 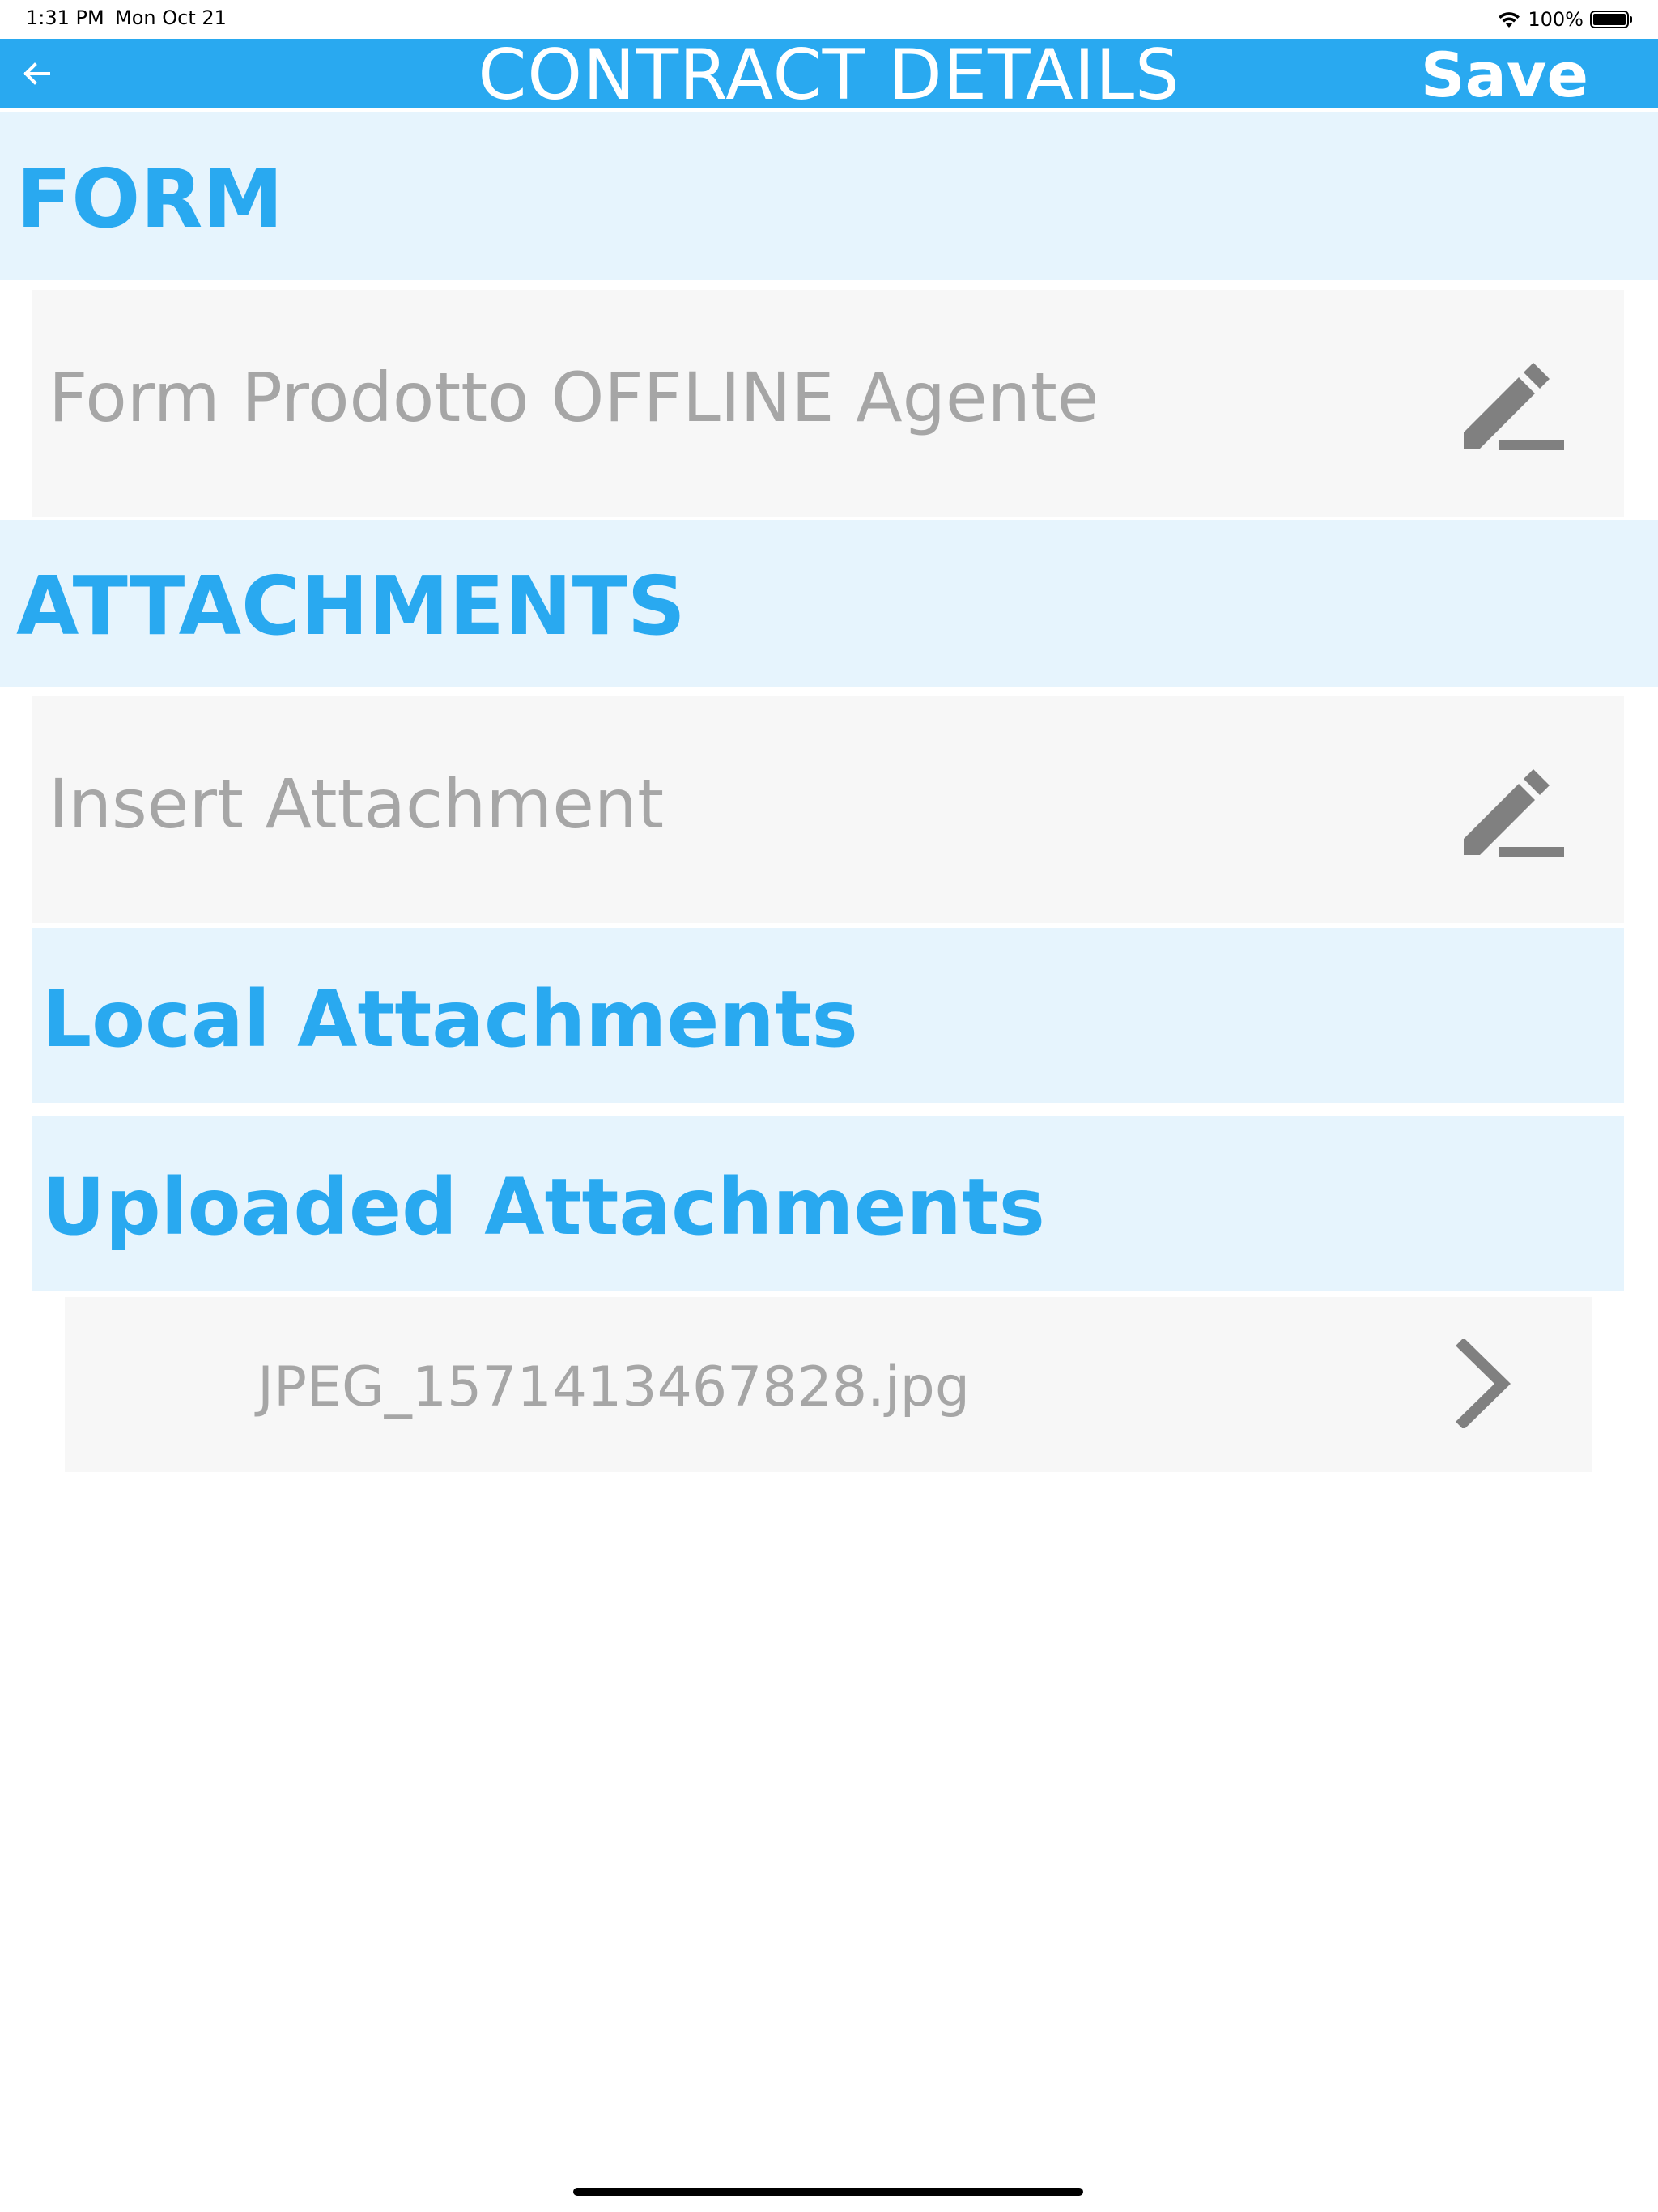 What do you see at coordinates (828, 2192) in the screenshot?
I see `home-indicator` at bounding box center [828, 2192].